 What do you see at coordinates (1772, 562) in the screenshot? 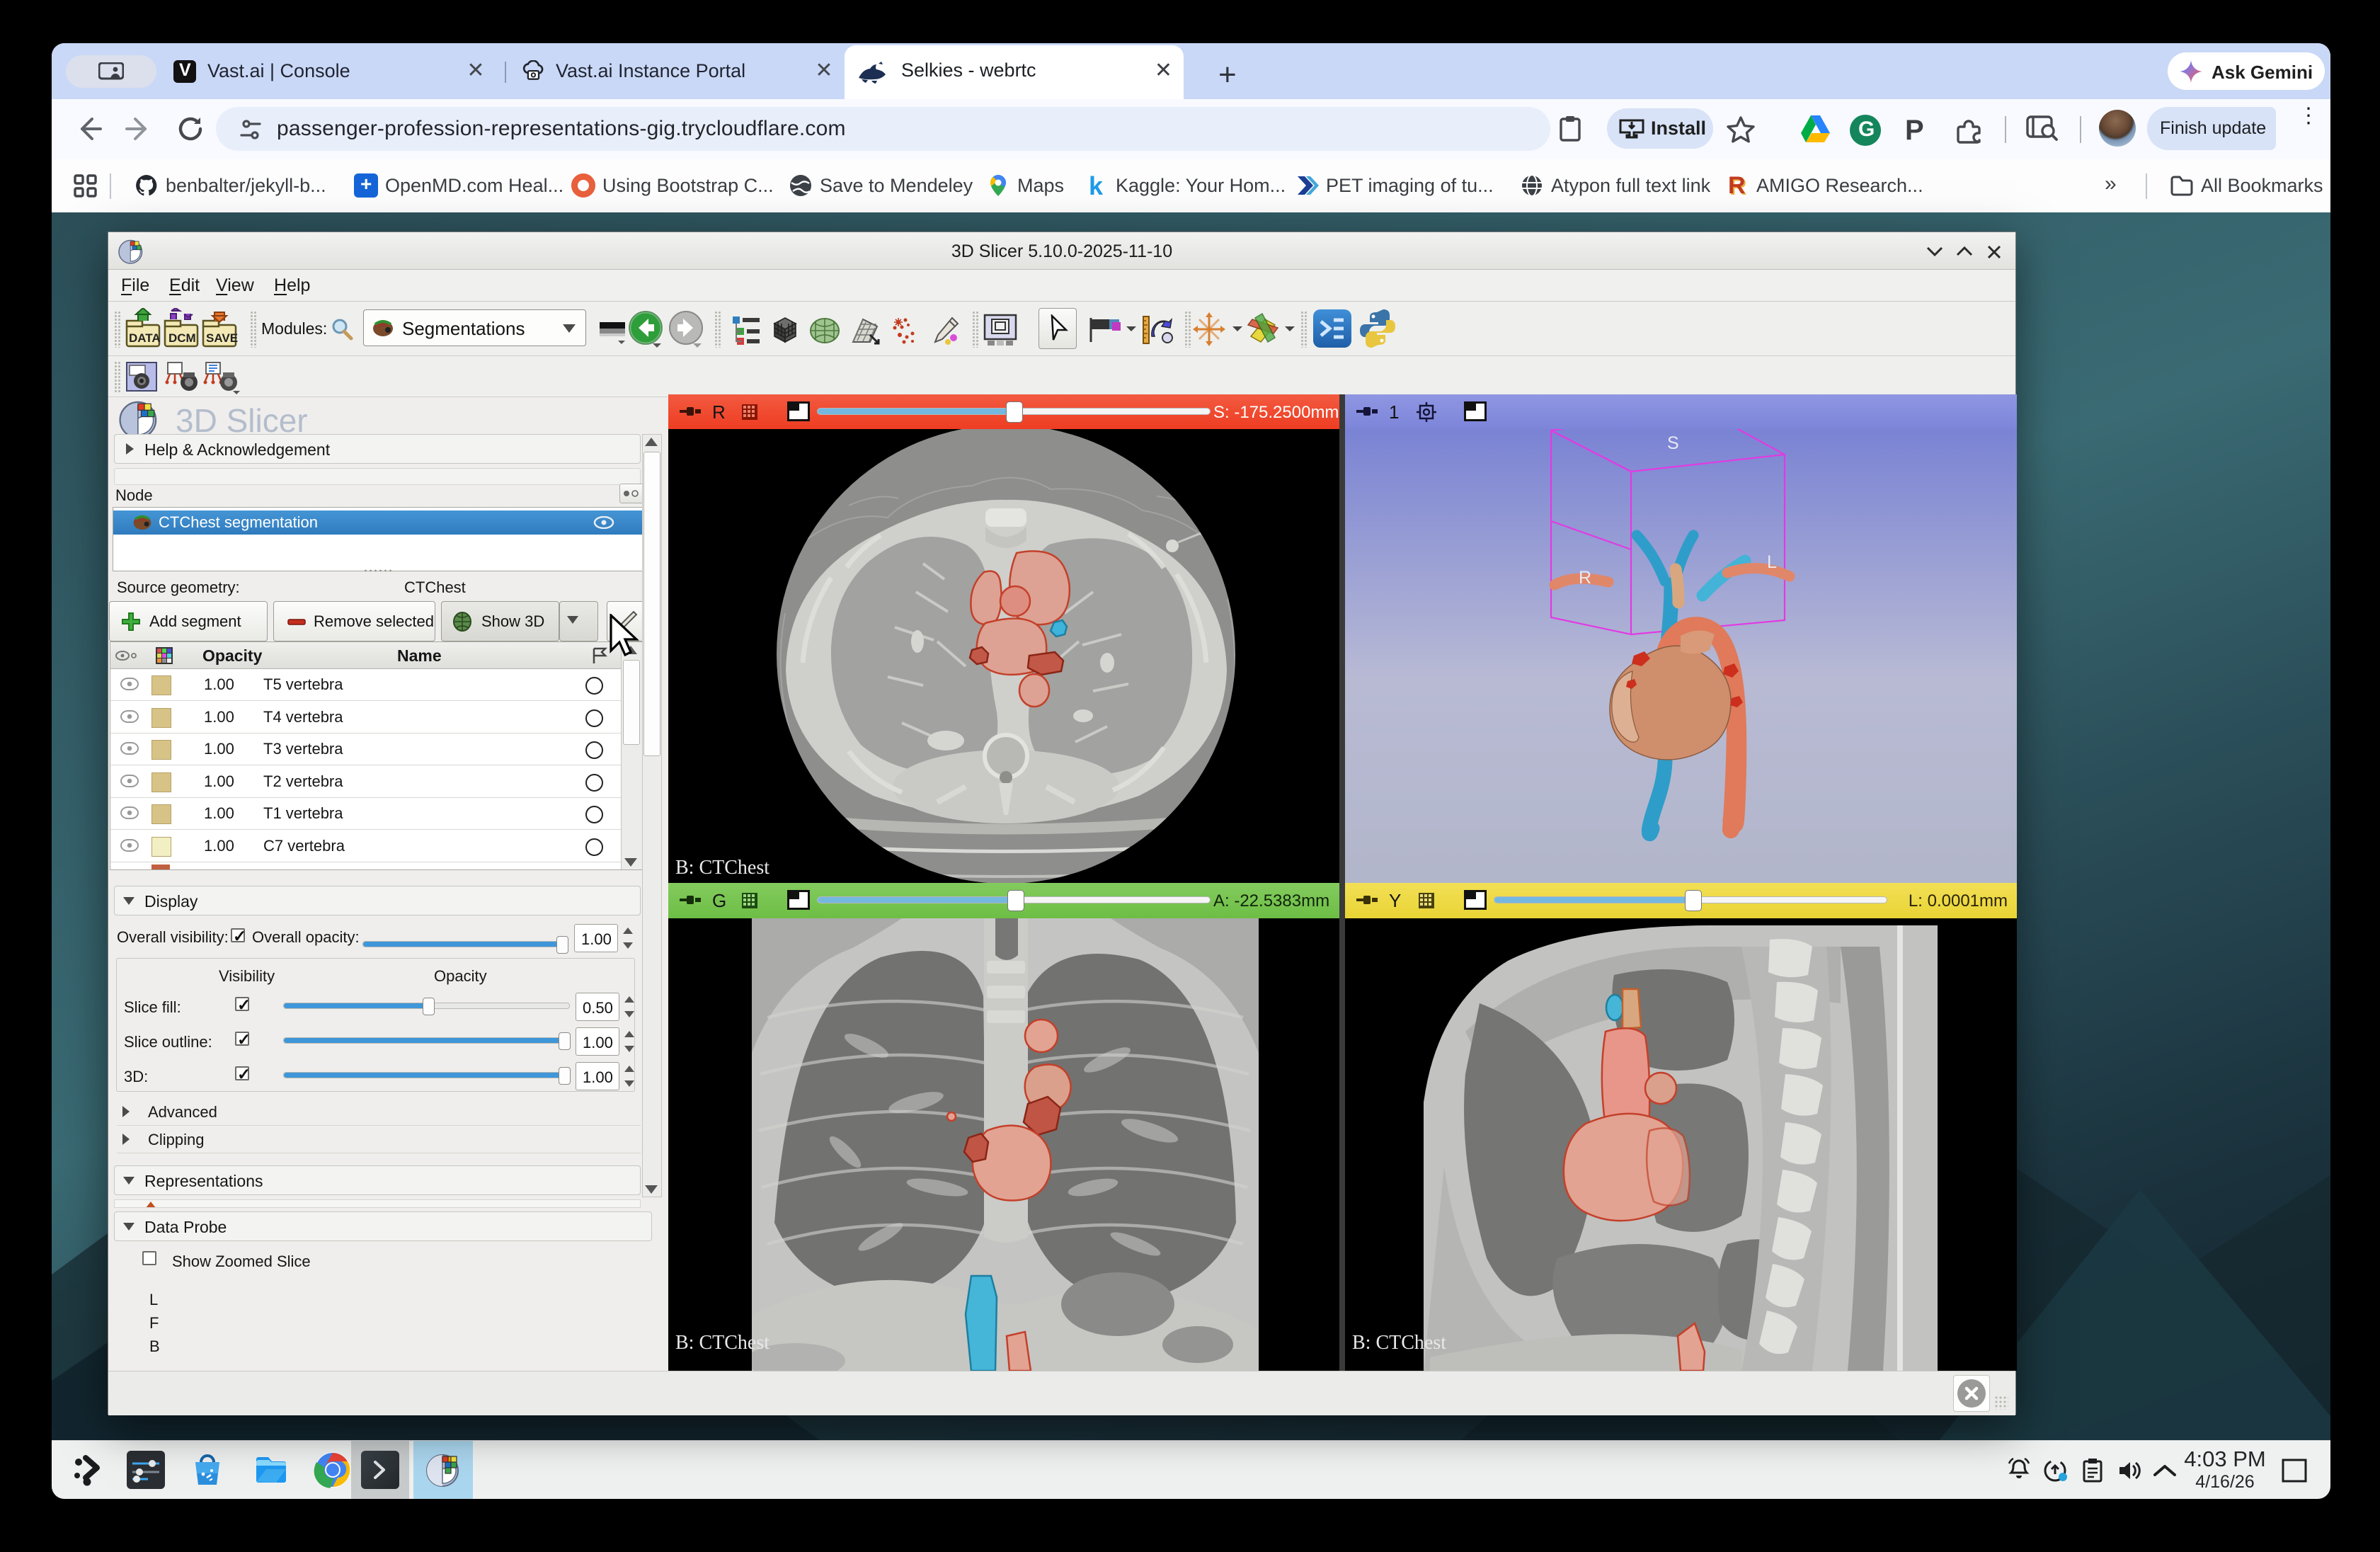
I see `svg-text: L` at bounding box center [1772, 562].